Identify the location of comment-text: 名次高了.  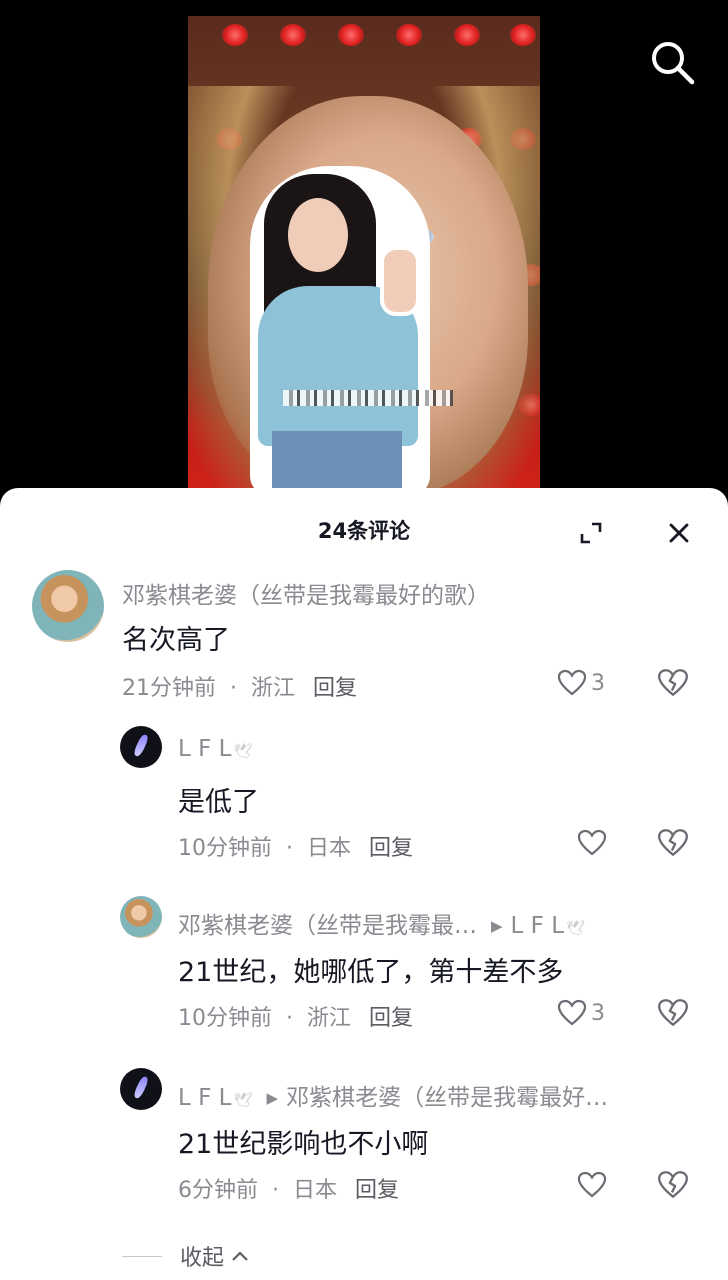
(176, 637).